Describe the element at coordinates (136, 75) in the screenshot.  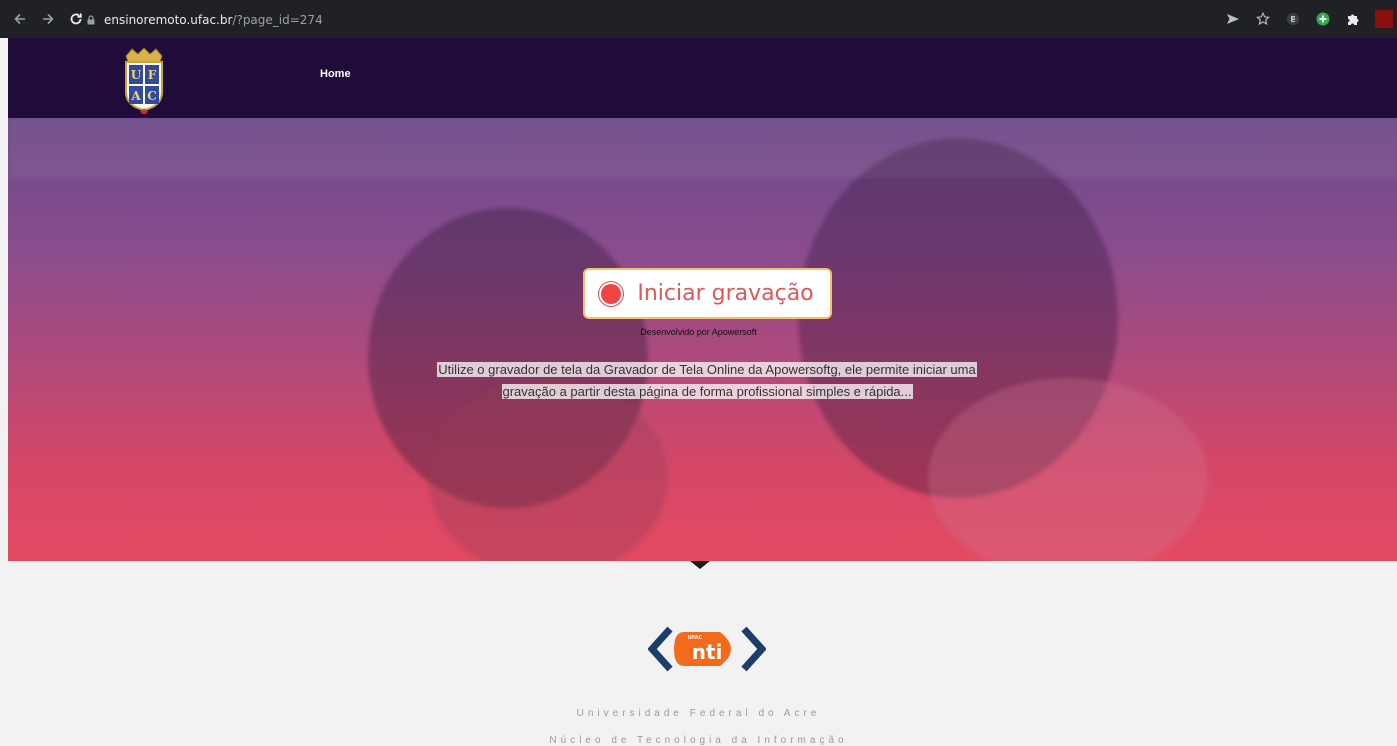
I see `svg-text: U` at that location.